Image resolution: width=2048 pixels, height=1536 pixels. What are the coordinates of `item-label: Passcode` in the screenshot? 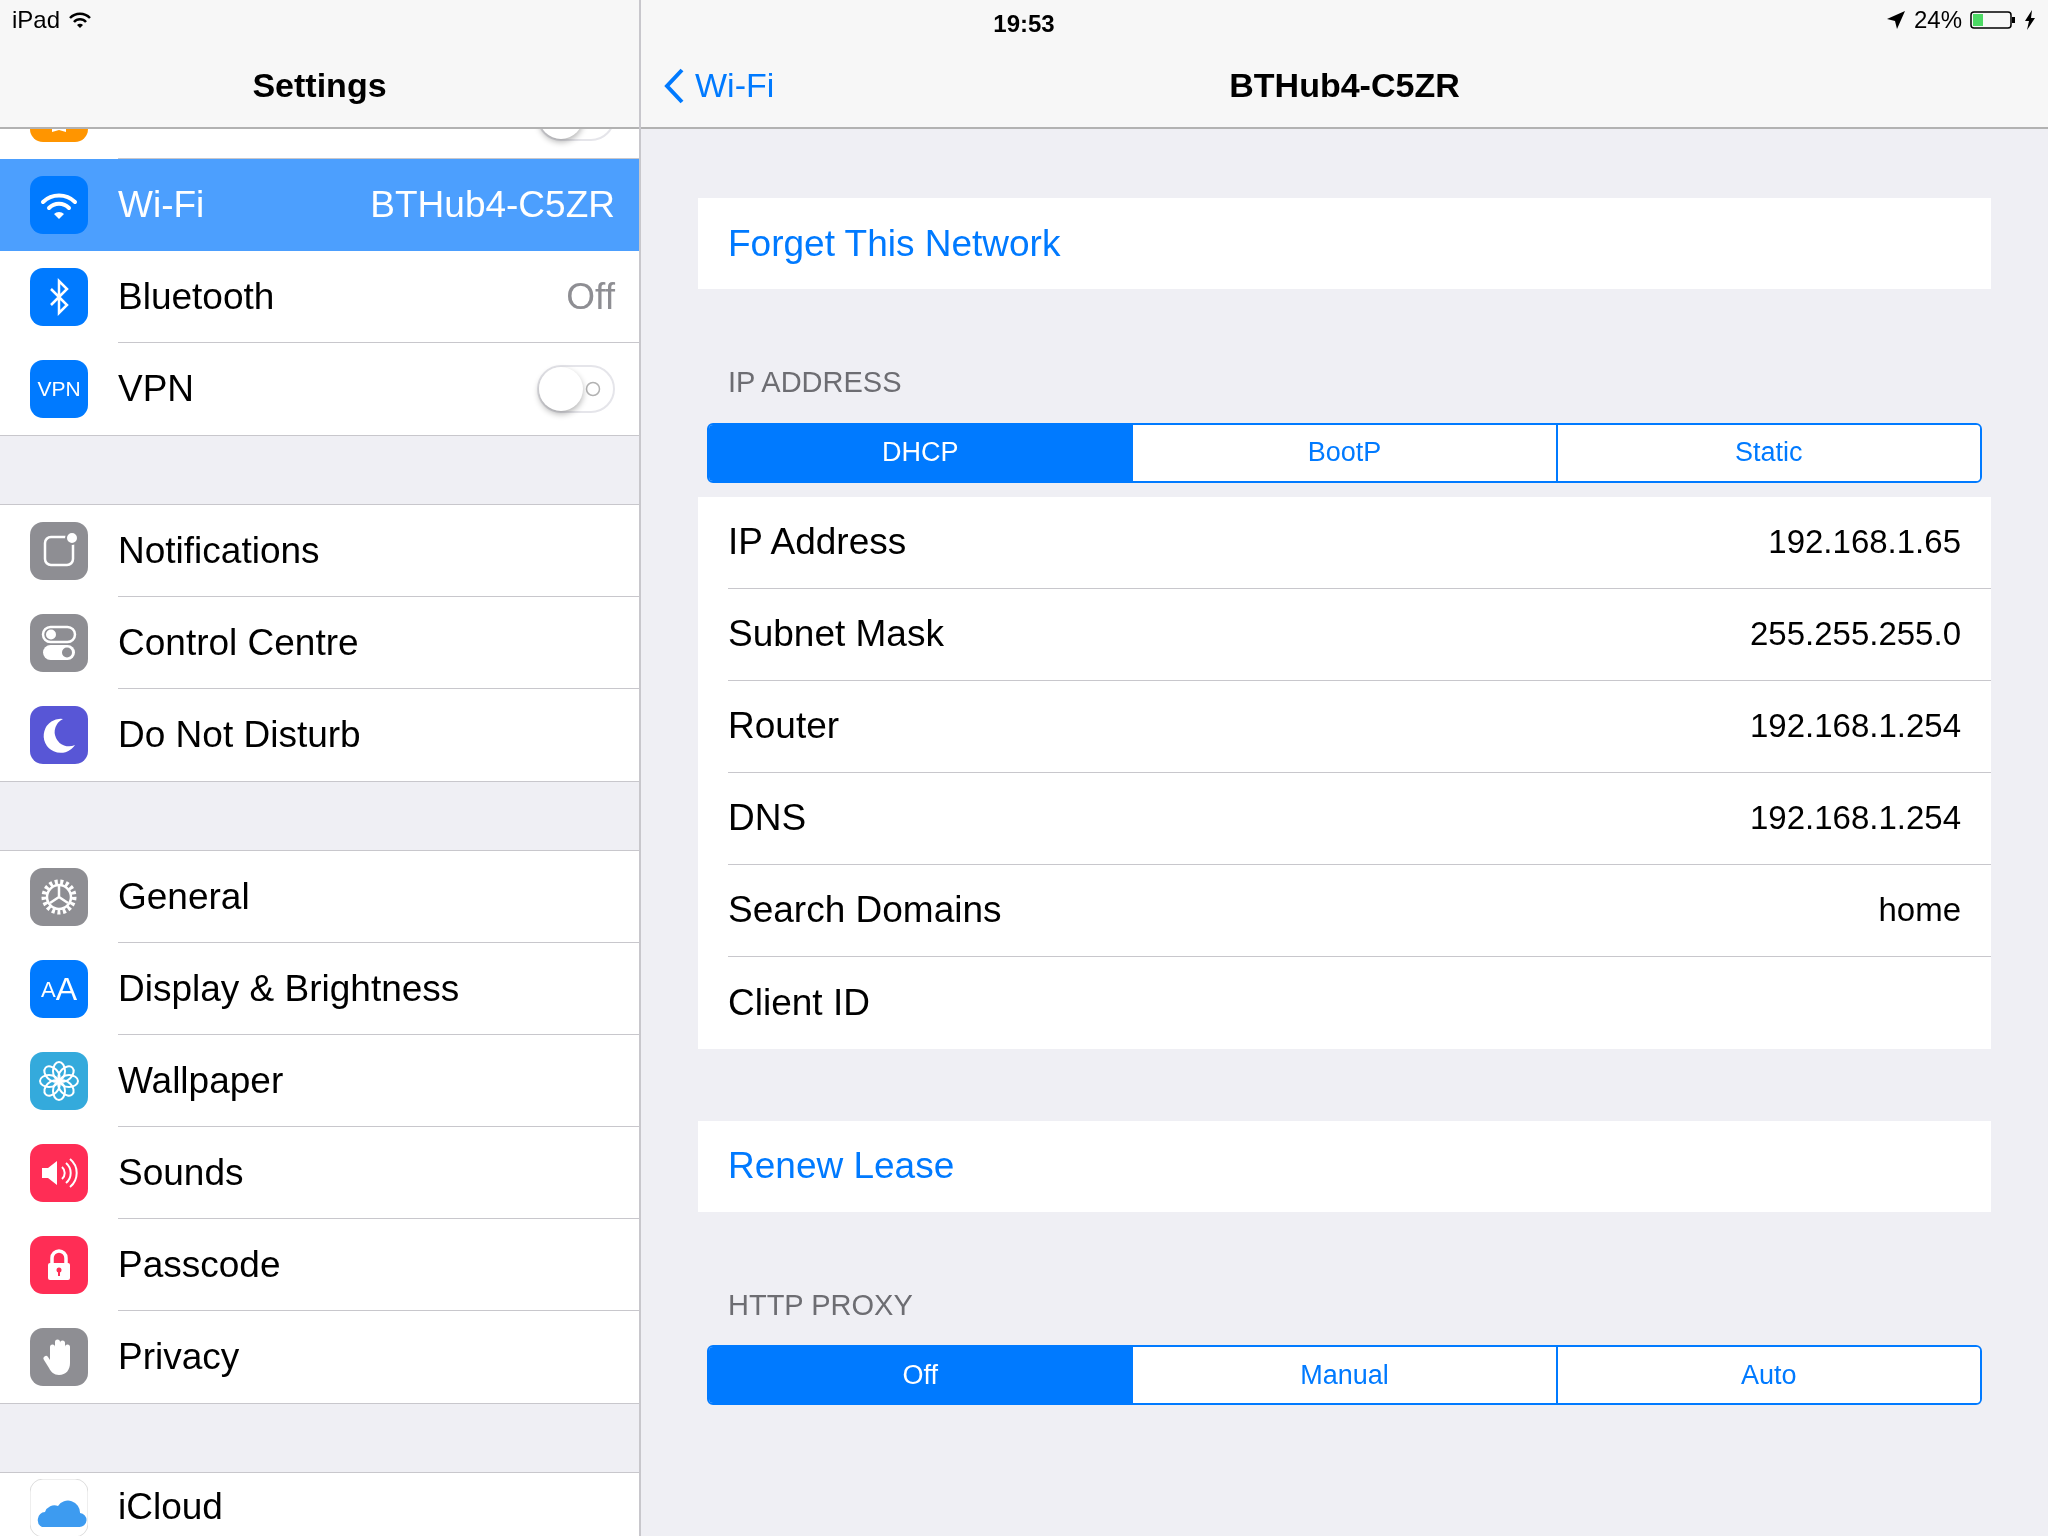 It's located at (199, 1264).